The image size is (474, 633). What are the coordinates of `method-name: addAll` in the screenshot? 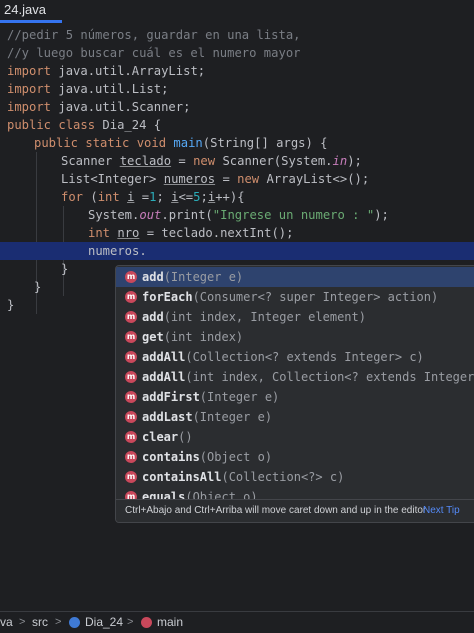 It's located at (164, 377).